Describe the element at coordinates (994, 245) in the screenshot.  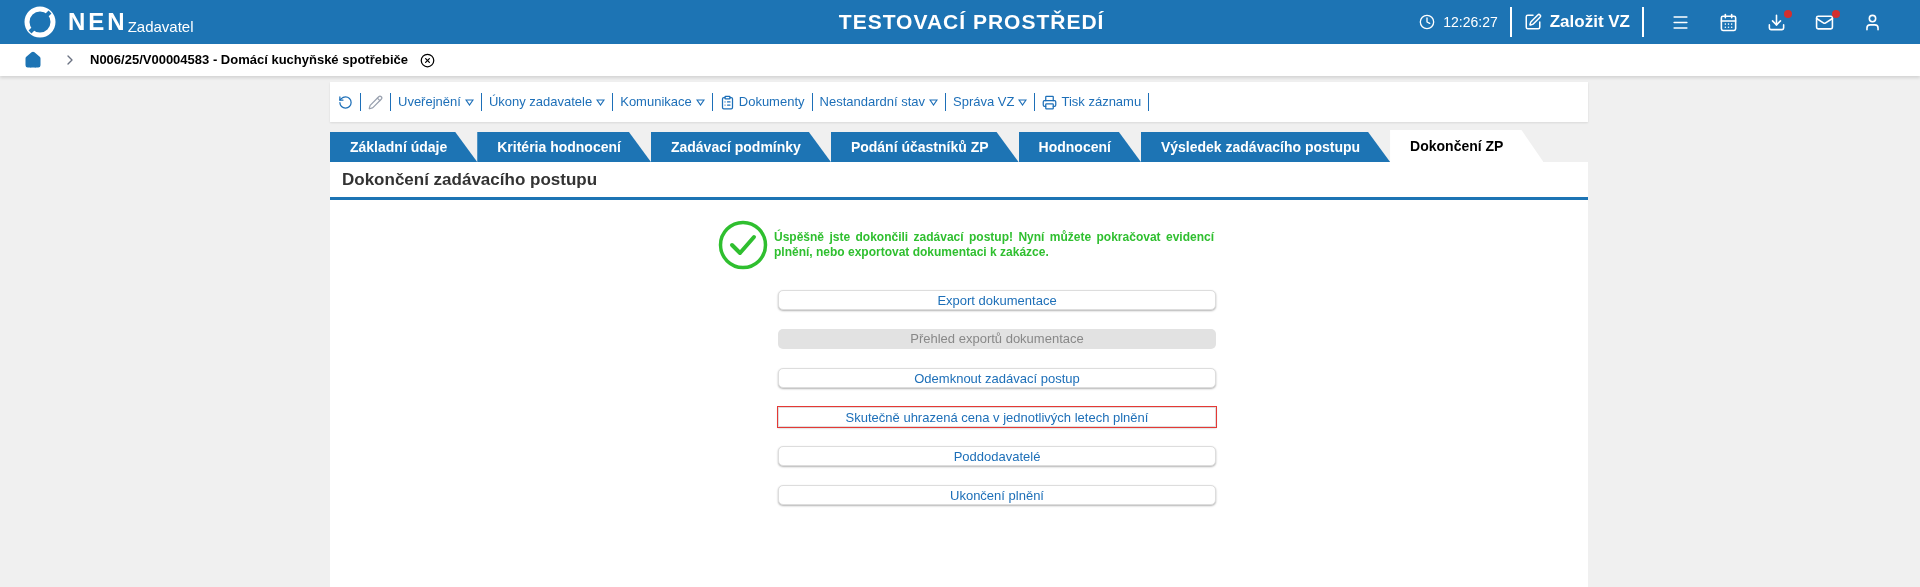
I see `success-message: Úspěšně jste dokončili zadávací postup! Nyní můžete pokračovat evidencí plnění, nebo exportovat dokumentaci k zakázce.` at that location.